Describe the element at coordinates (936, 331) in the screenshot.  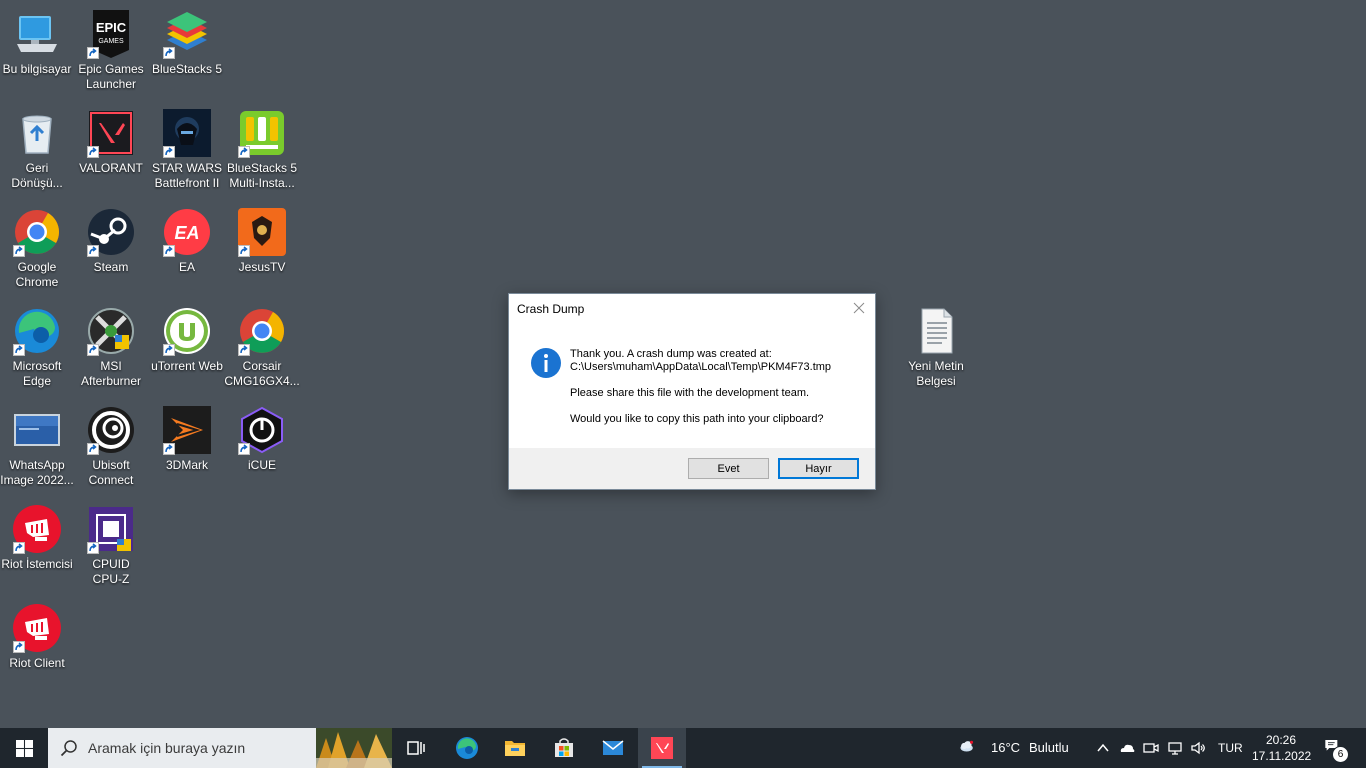
I see `text-document-icon` at that location.